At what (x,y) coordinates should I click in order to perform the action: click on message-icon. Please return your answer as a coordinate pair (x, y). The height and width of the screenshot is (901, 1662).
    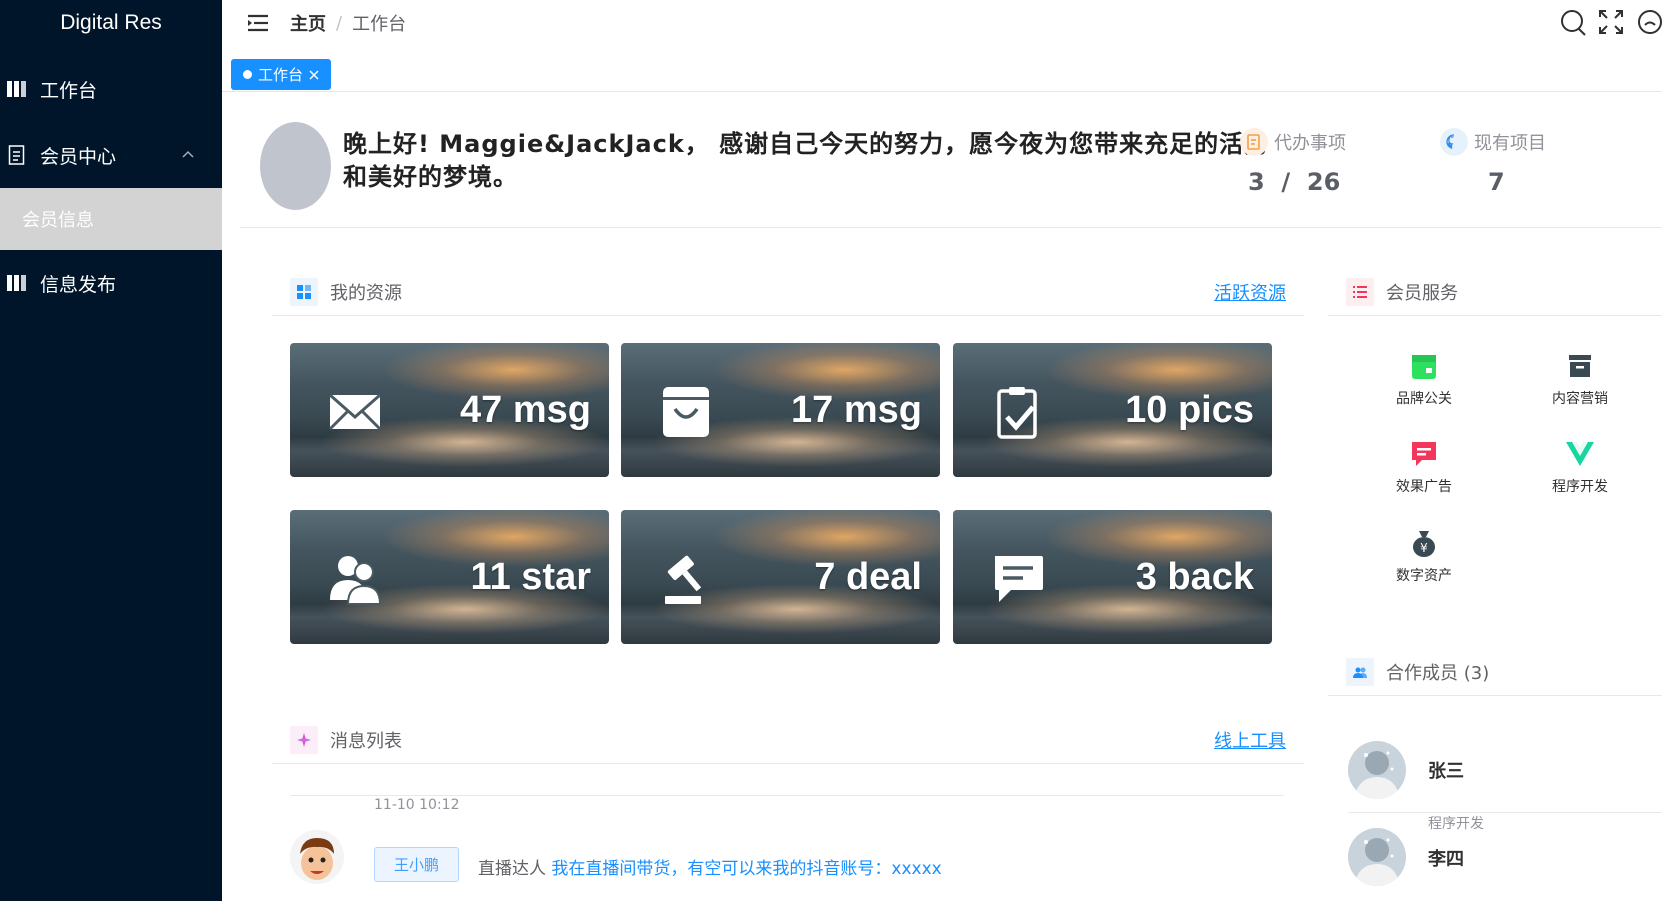
    Looking at the image, I should click on (1424, 454).